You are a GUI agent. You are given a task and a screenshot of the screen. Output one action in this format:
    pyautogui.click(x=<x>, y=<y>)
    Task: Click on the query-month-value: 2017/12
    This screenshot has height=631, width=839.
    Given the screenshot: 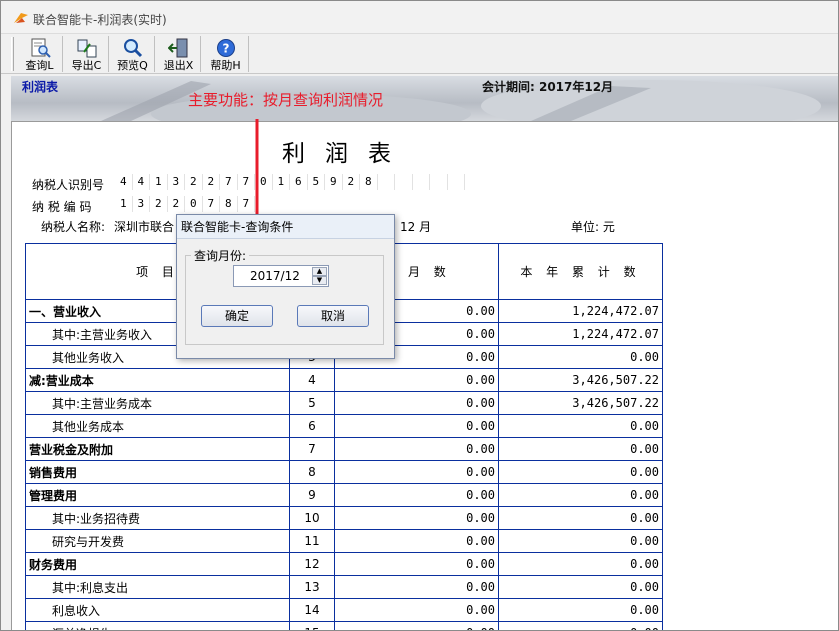 What is the action you would take?
    pyautogui.click(x=275, y=276)
    